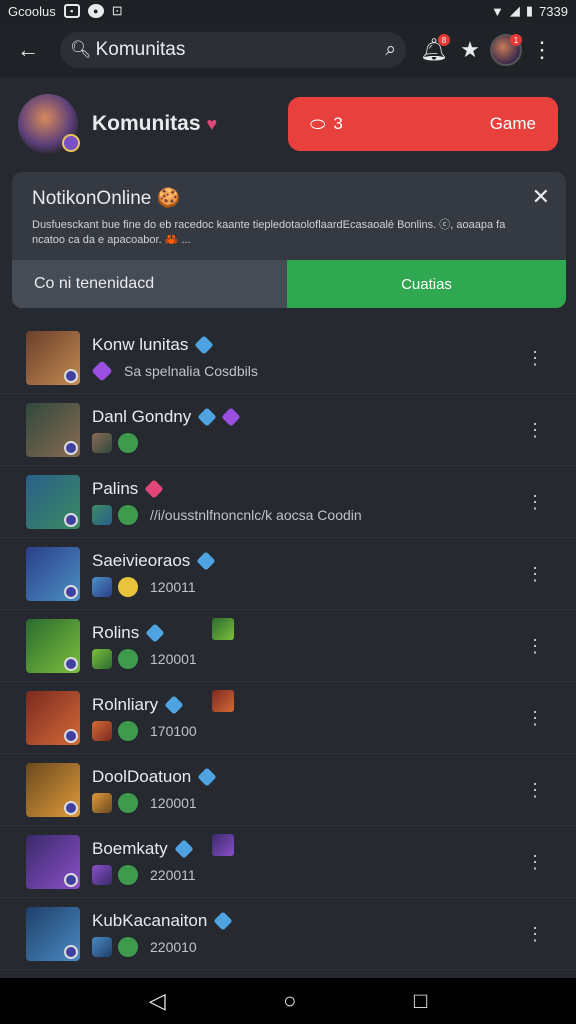  Describe the element at coordinates (71, 11) in the screenshot. I see `notification-icon: ▪` at that location.